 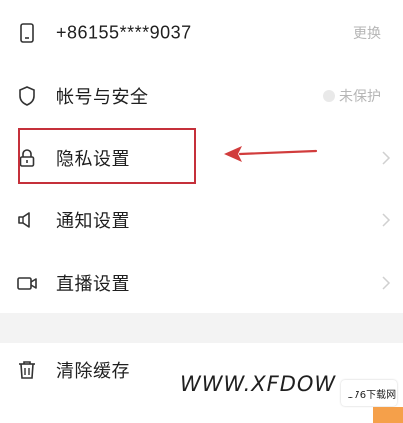 I want to click on status-dot-icon, so click(x=329, y=96).